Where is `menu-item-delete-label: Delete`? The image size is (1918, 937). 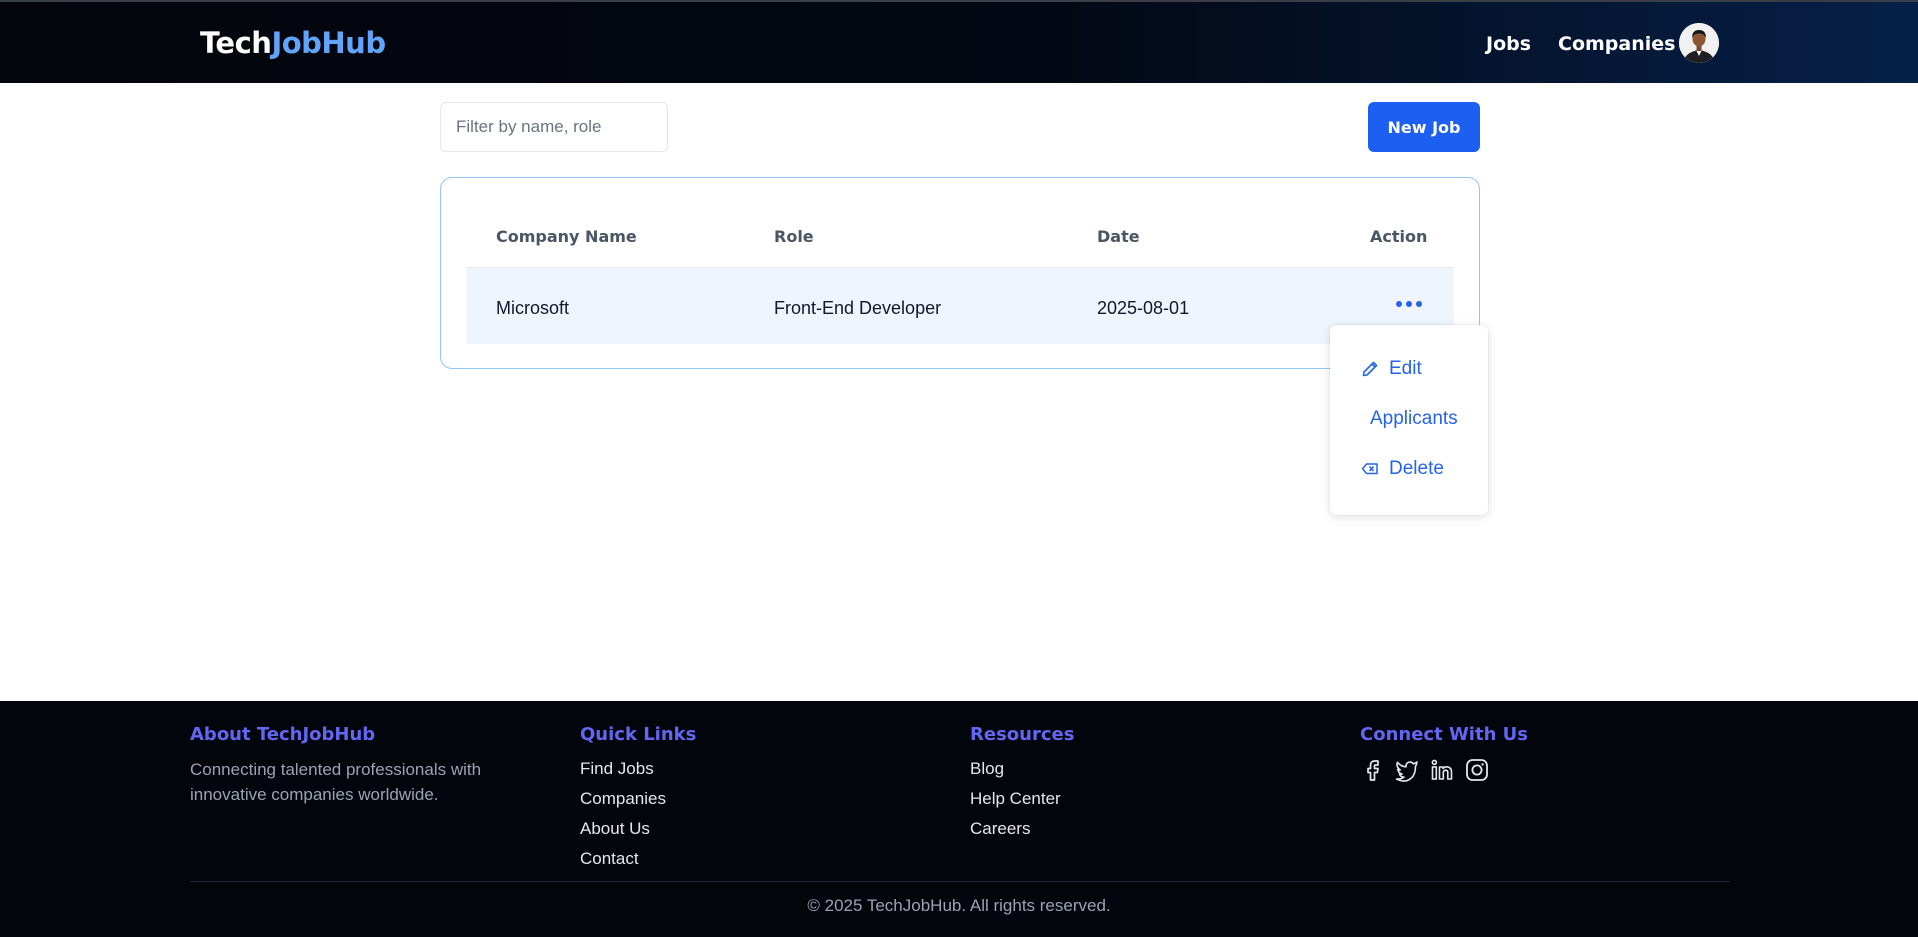
menu-item-delete-label: Delete is located at coordinates (1416, 468).